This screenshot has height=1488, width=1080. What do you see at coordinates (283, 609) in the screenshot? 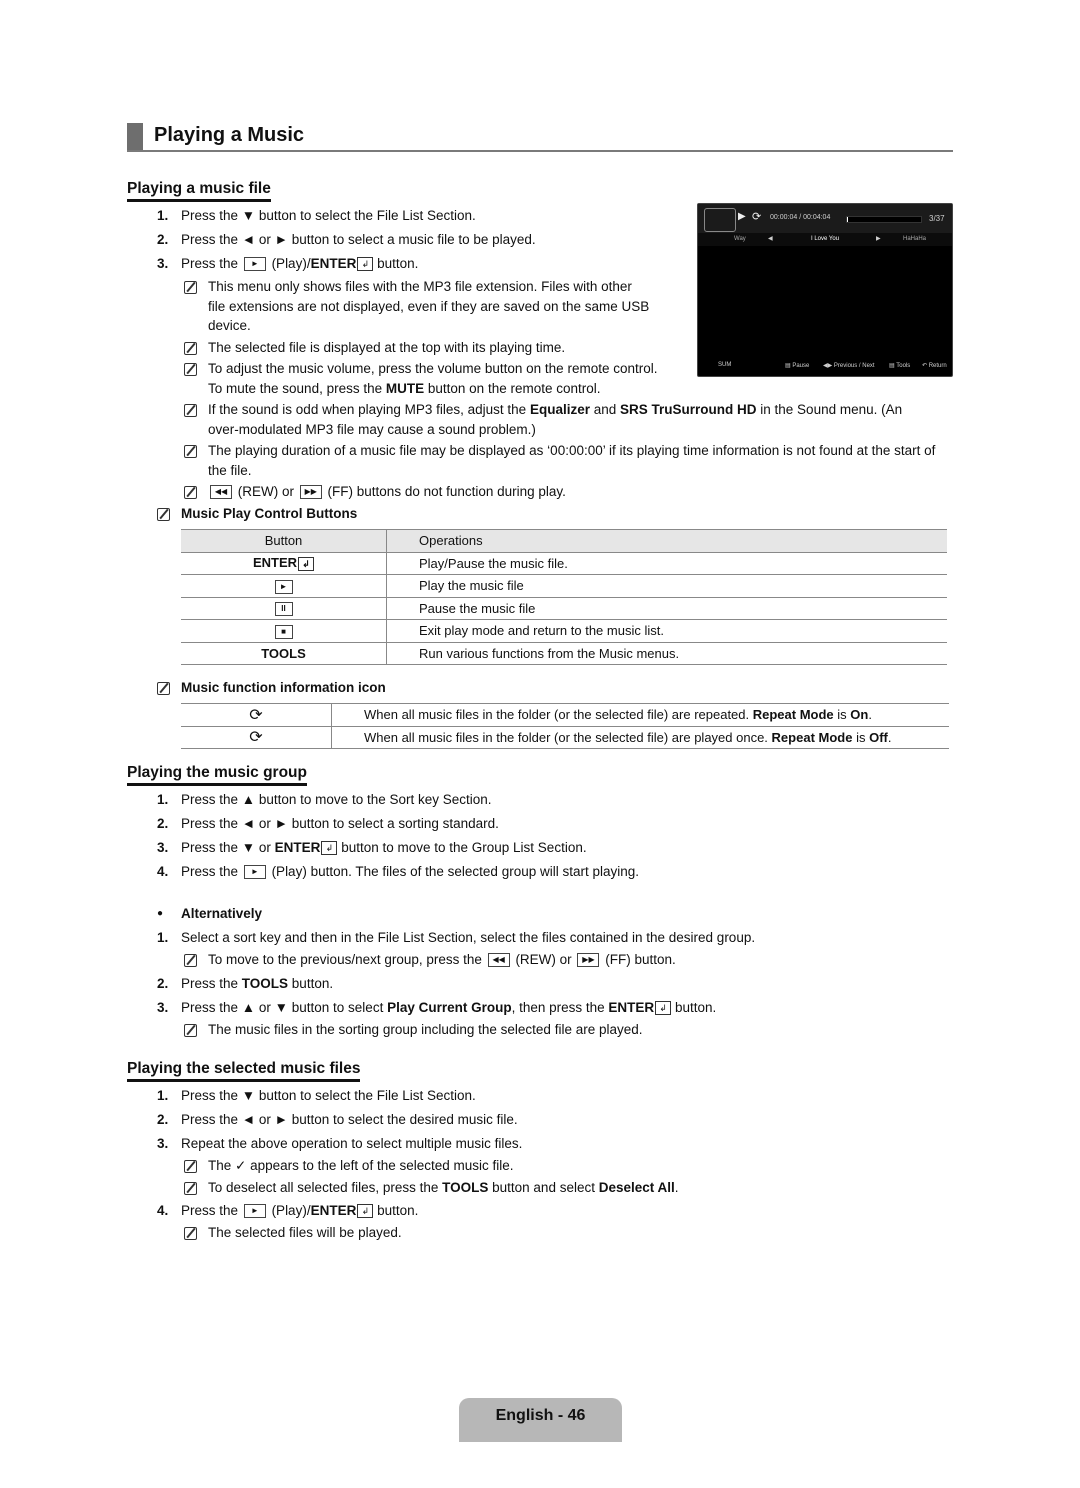
I see `pause-icon: II` at bounding box center [283, 609].